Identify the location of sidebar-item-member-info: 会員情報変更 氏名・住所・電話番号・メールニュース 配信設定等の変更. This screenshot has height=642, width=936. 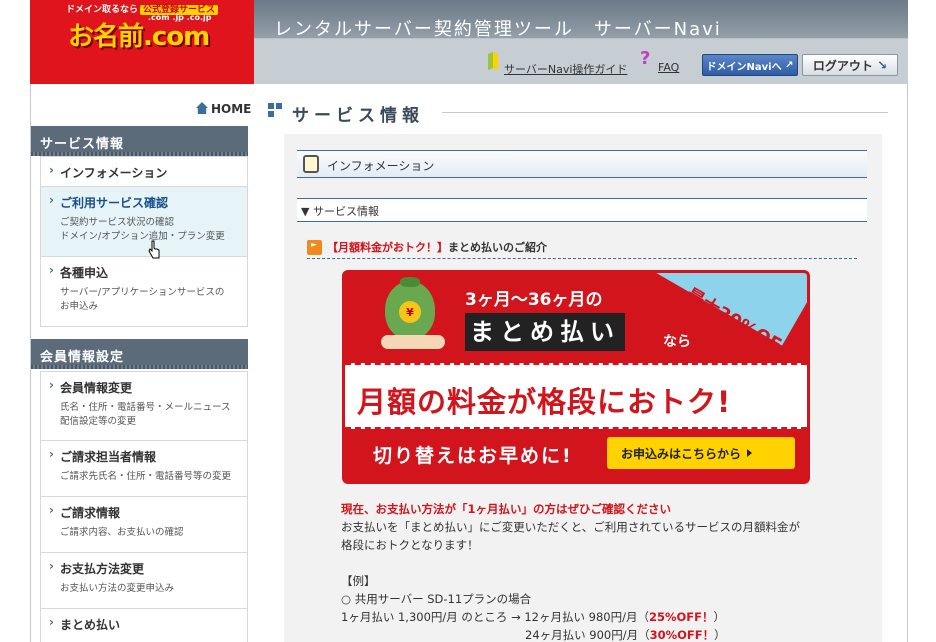
(144, 406).